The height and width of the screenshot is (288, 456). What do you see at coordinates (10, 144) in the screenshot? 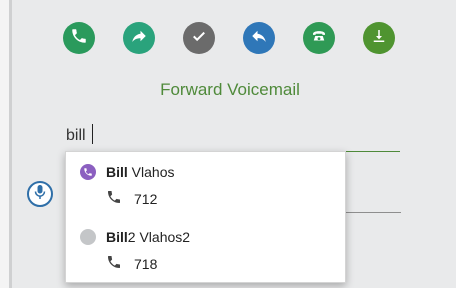
I see `panel-divider` at bounding box center [10, 144].